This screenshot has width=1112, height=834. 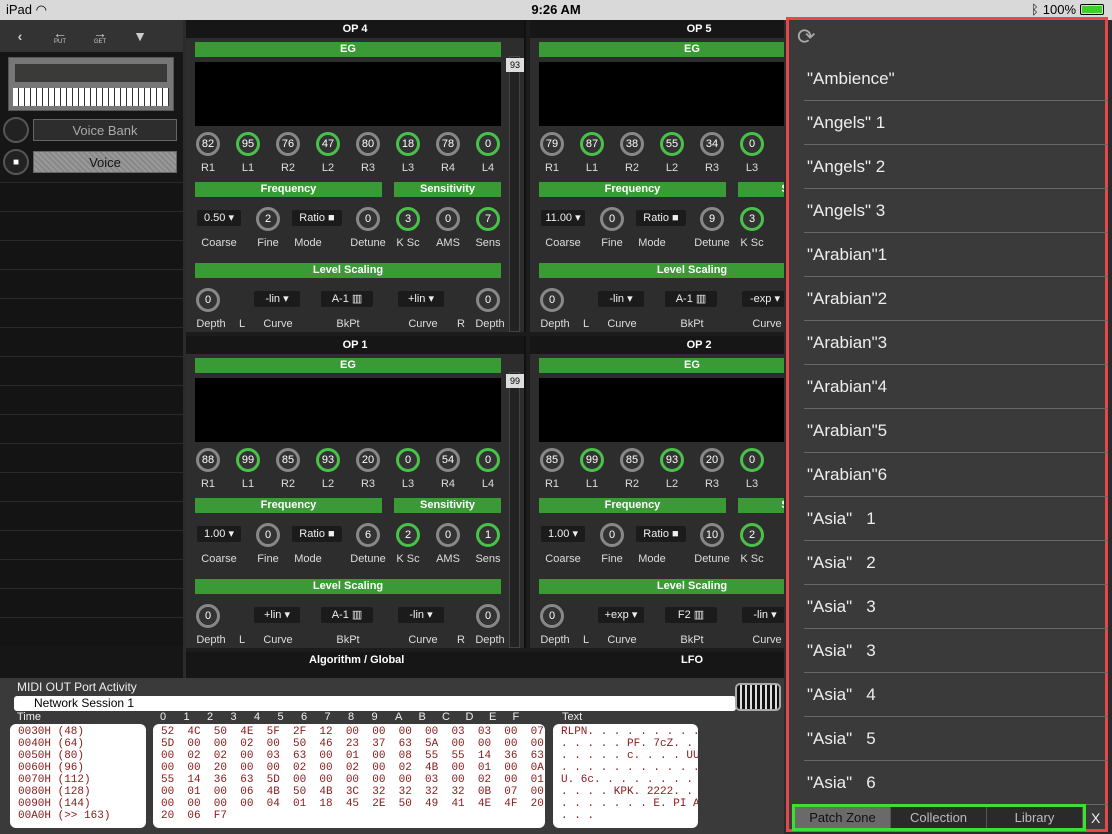 I want to click on frequency-knob: 9, so click(x=712, y=219).